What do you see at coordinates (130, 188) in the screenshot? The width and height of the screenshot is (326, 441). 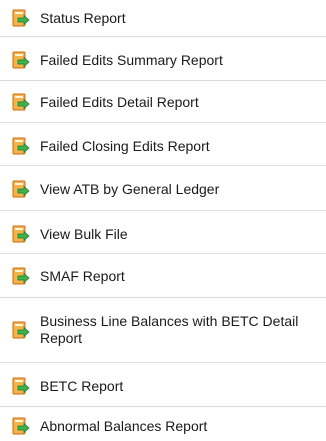 I see `menu-item-label: View ATB by General Ledger` at bounding box center [130, 188].